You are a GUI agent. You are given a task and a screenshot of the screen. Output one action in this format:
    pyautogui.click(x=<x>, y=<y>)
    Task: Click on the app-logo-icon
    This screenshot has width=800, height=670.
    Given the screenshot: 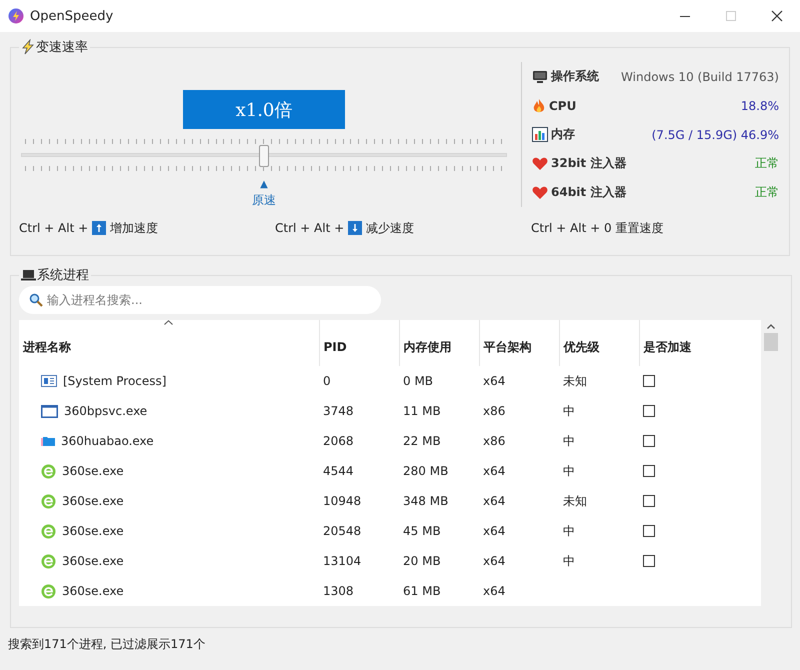 What is the action you would take?
    pyautogui.click(x=16, y=16)
    